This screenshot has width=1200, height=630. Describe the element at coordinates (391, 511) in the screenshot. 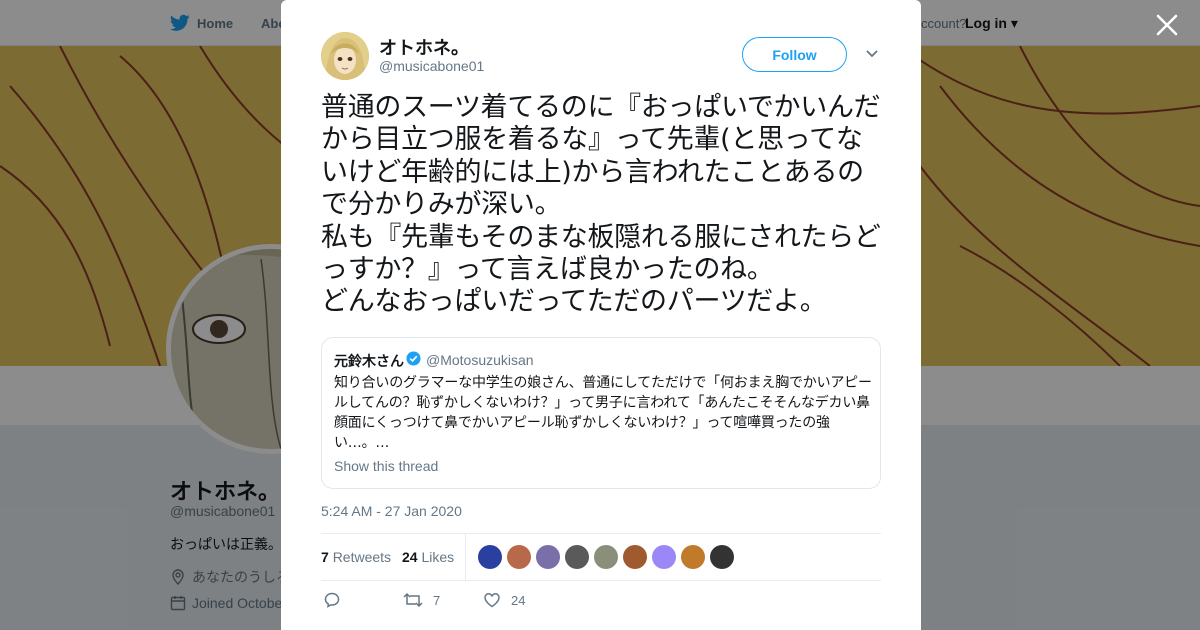

I see `tweet-timestamp: 5:24 AM - 27 Jan 2020` at that location.